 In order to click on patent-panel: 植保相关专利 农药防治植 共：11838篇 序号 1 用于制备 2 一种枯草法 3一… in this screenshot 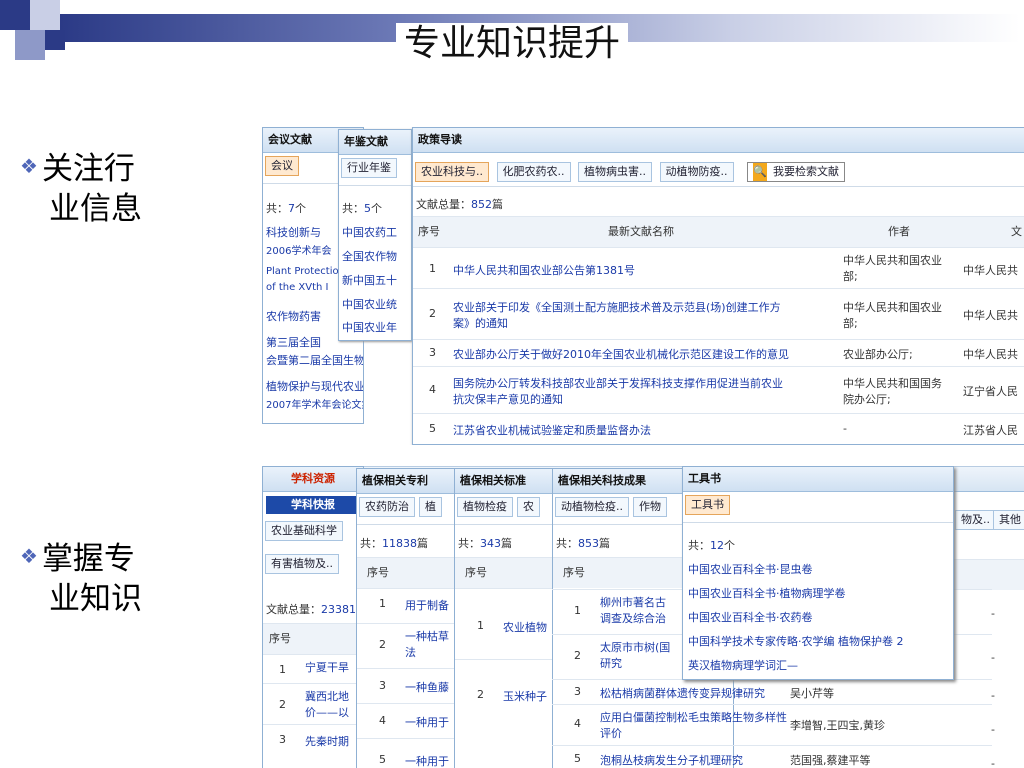, I will do `click(407, 618)`.